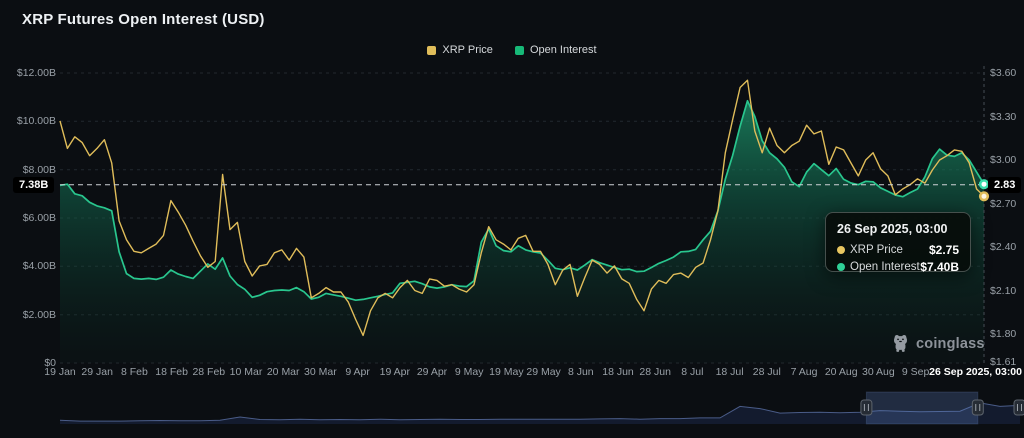 This screenshot has height=438, width=1024. Describe the element at coordinates (943, 250) in the screenshot. I see `tooltip-value: $2.75` at that location.